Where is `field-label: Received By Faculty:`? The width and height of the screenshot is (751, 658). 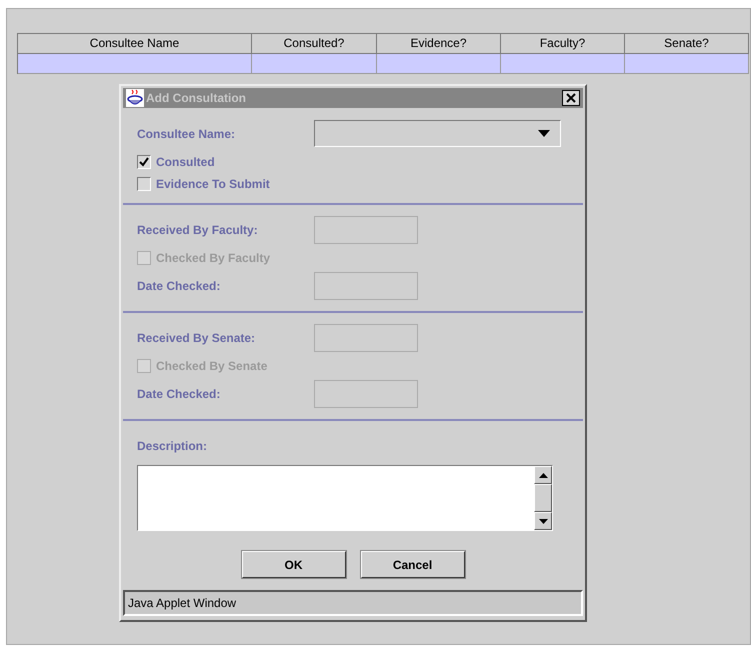
field-label: Received By Faculty: is located at coordinates (198, 230).